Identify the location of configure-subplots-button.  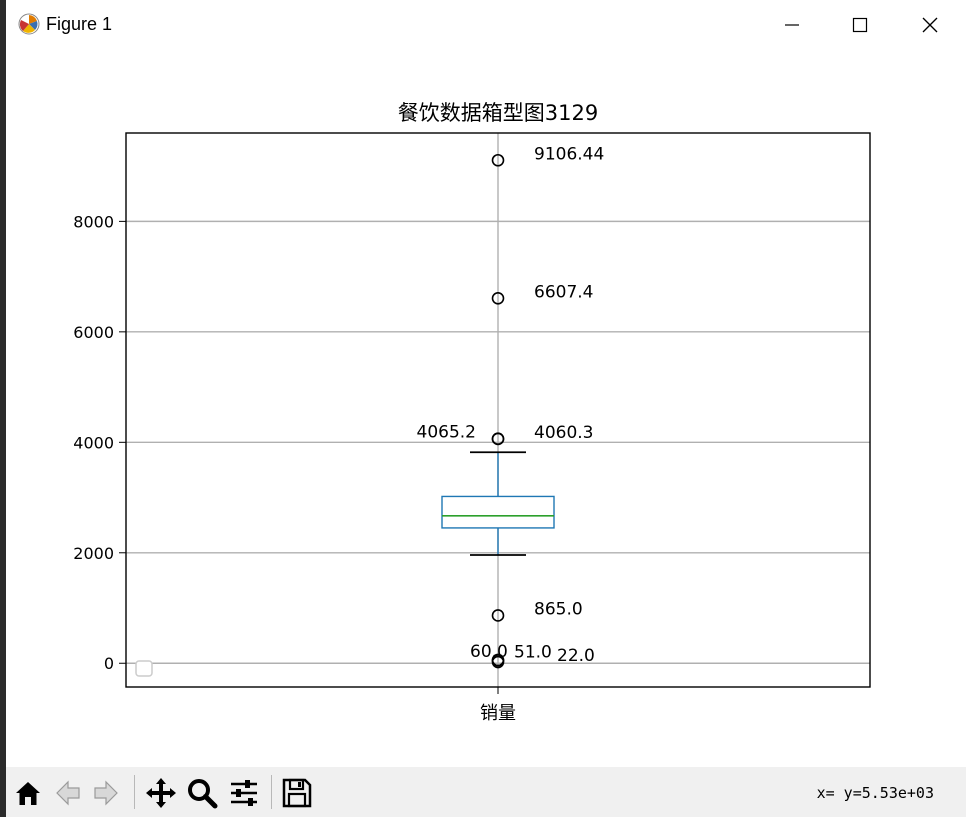
(244, 793).